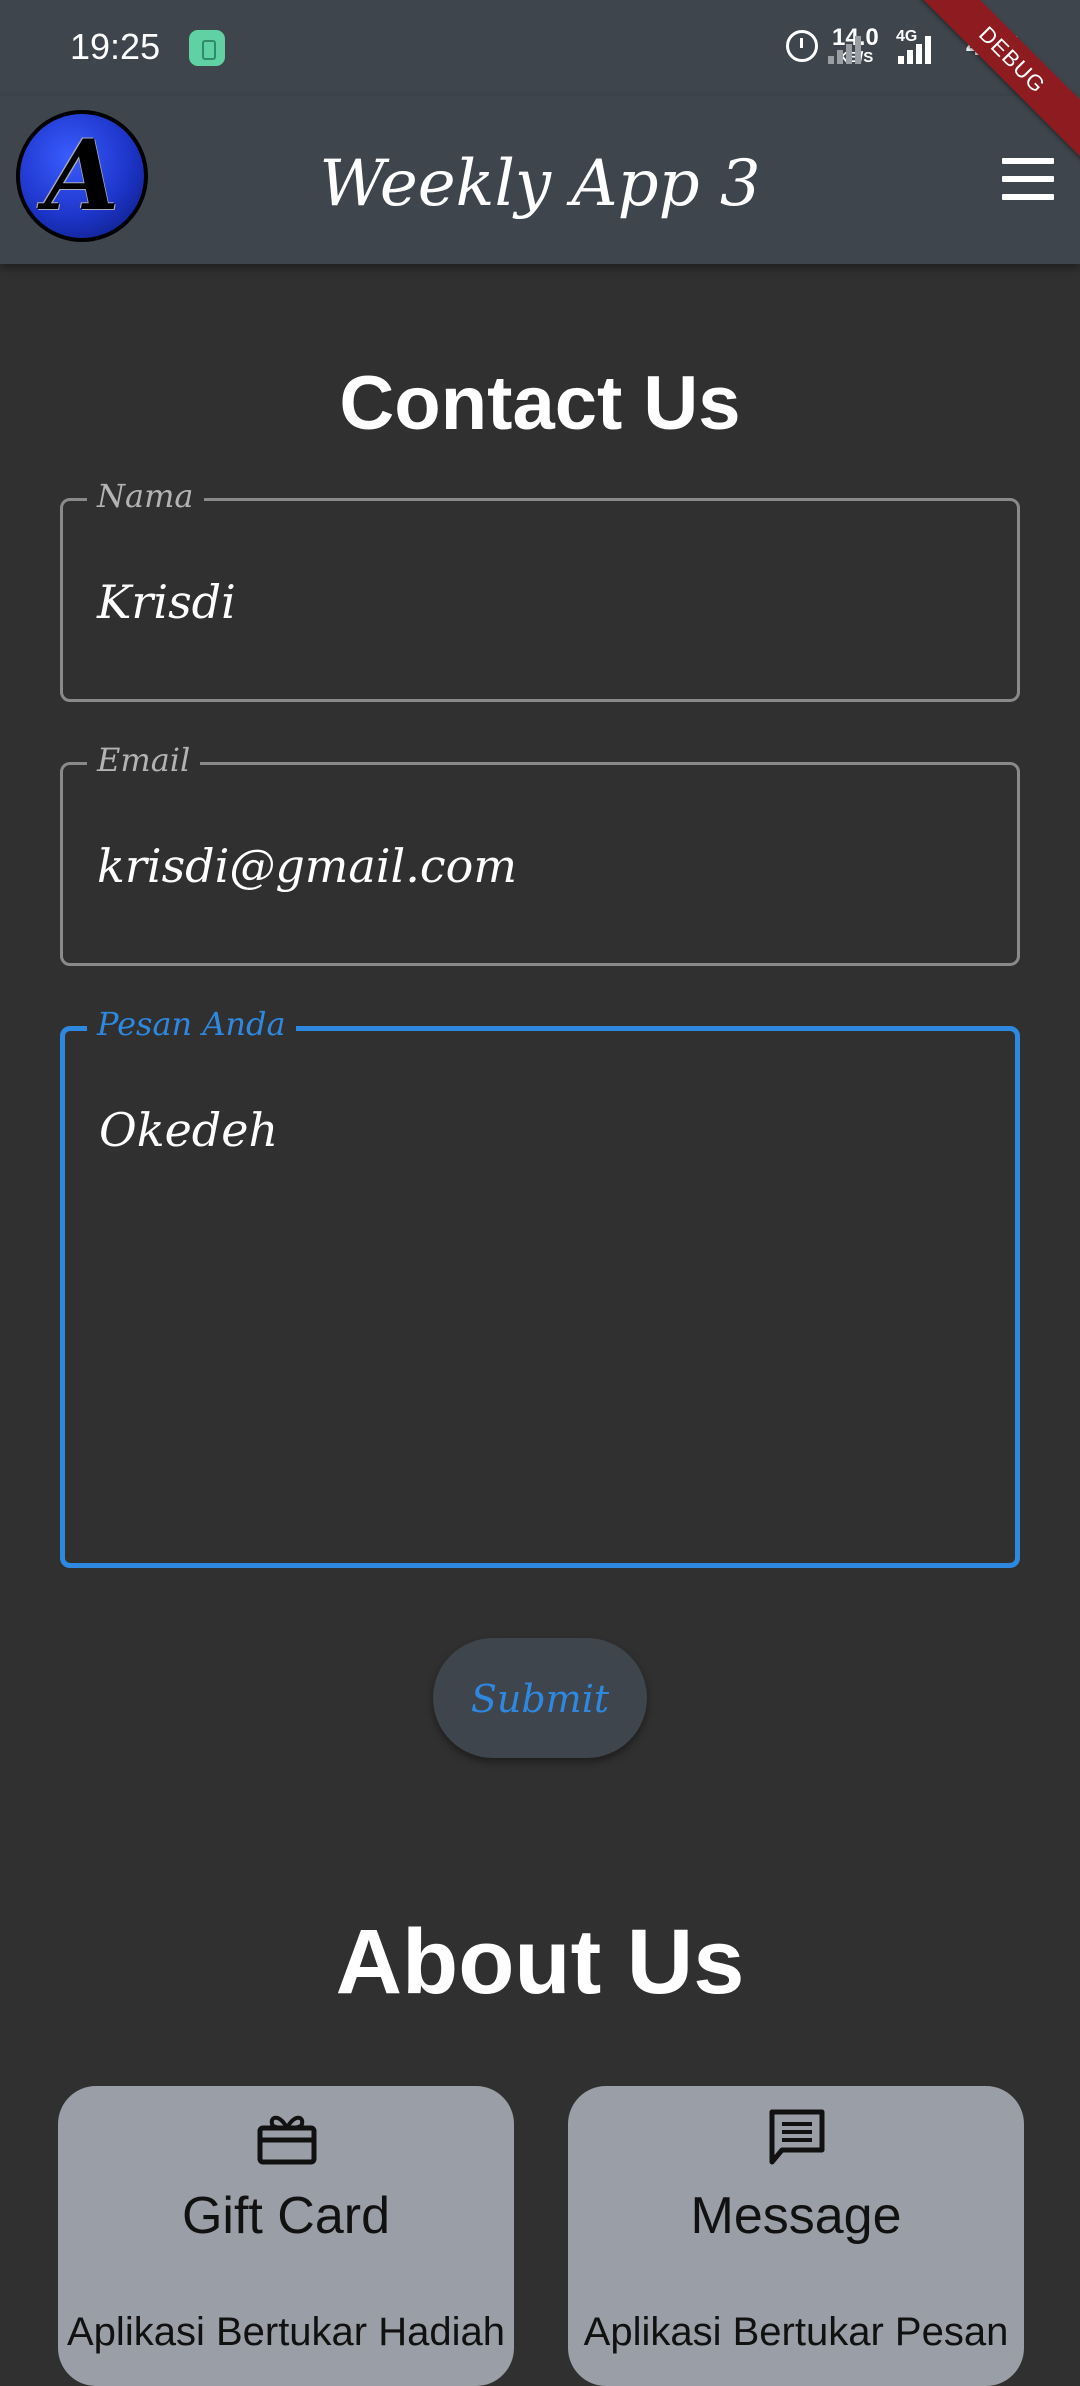  I want to click on message-field-value: Okedeh, so click(188, 1130).